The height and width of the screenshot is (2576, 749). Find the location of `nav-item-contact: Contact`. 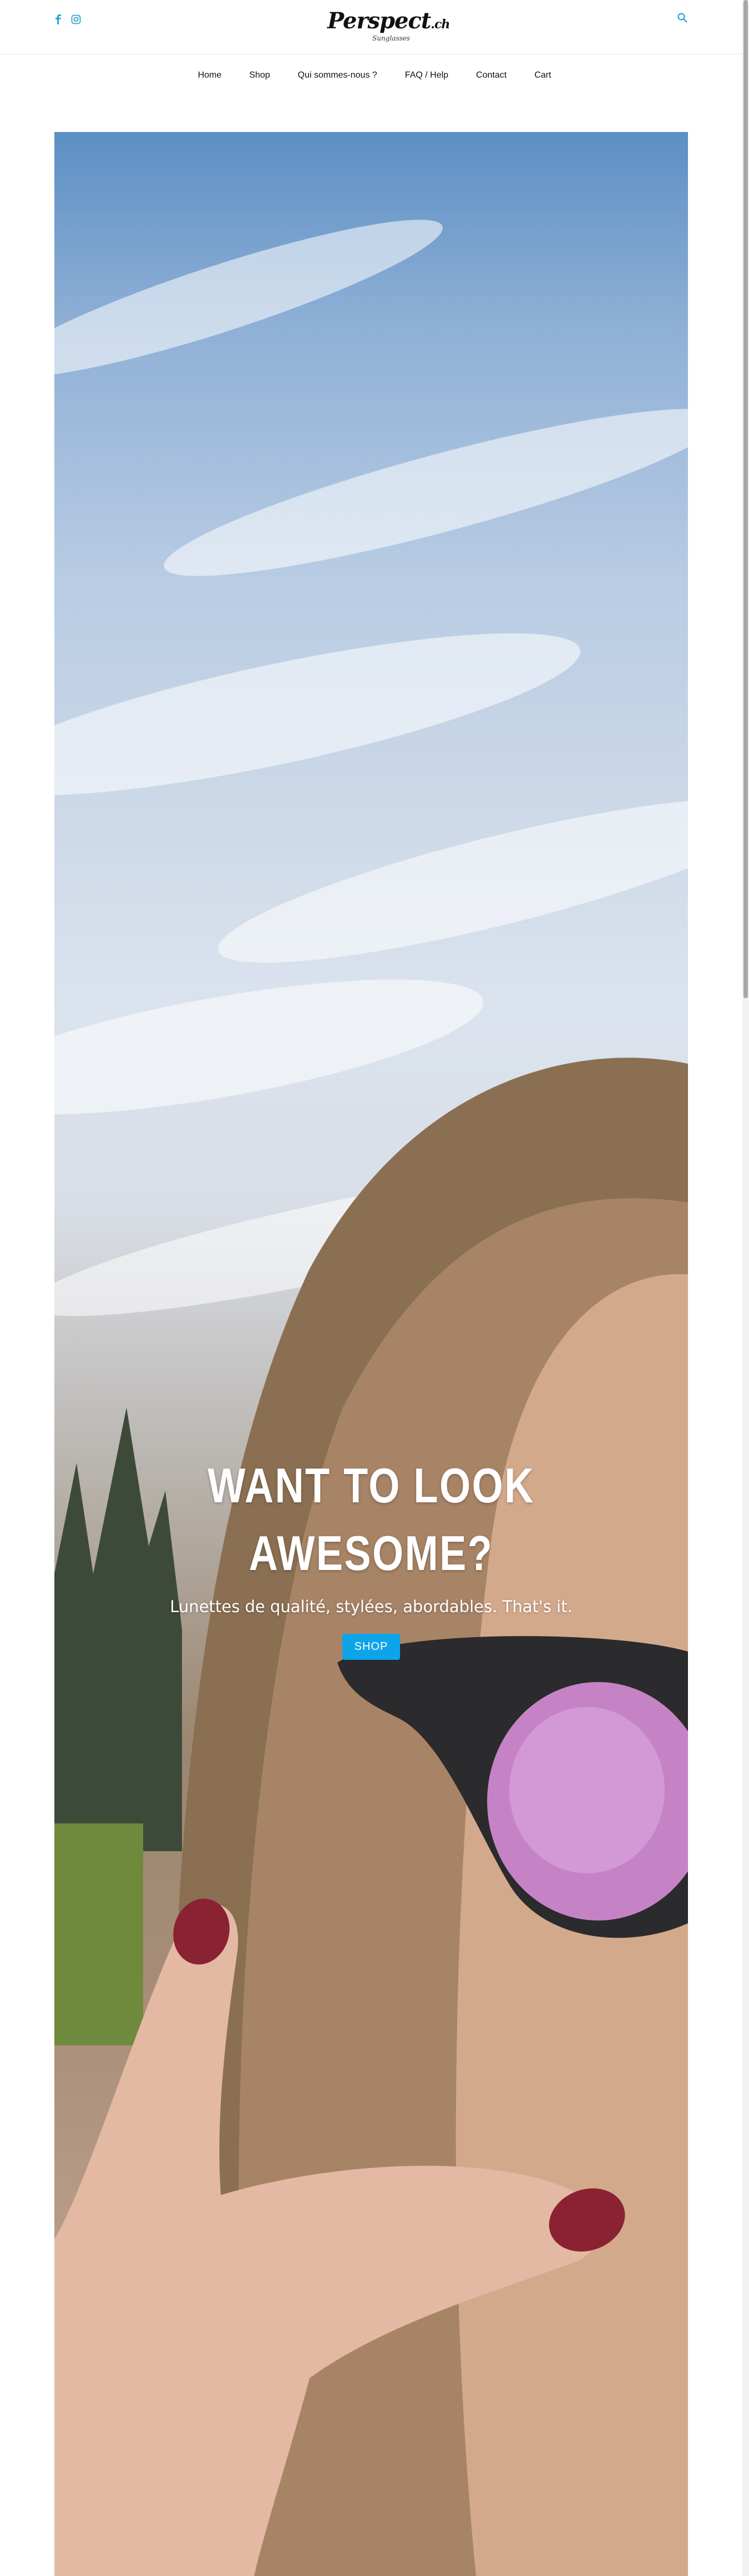

nav-item-contact: Contact is located at coordinates (491, 75).